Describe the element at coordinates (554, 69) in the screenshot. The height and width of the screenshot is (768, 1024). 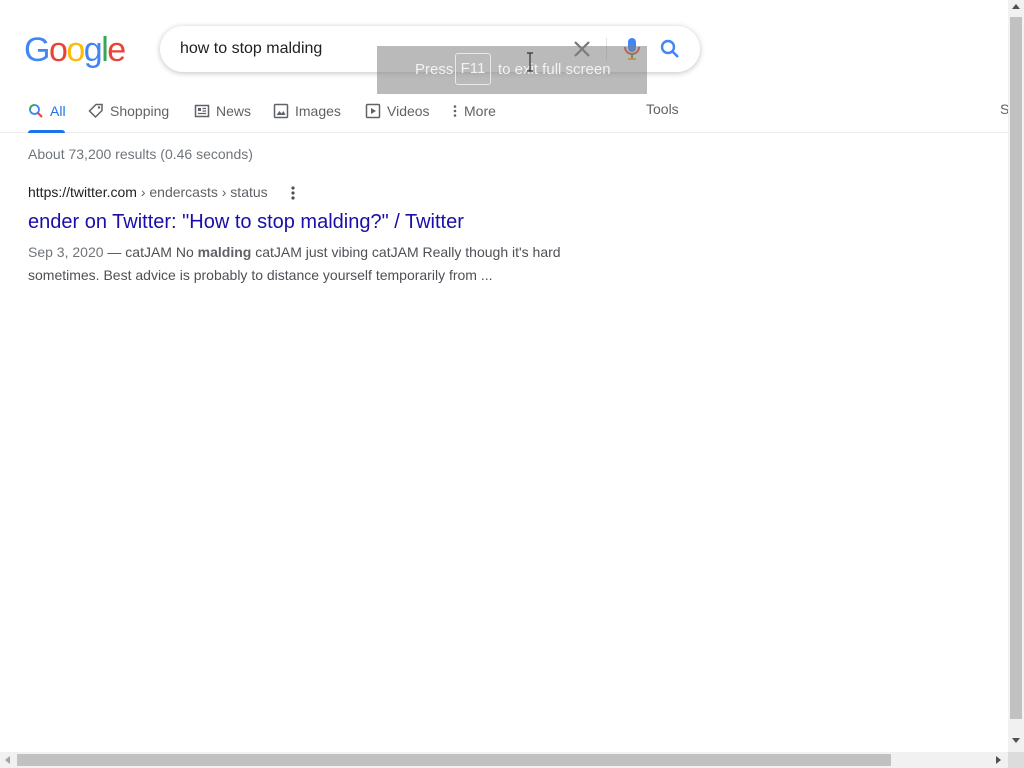
I see `toast-rest-text: to exit full screen` at that location.